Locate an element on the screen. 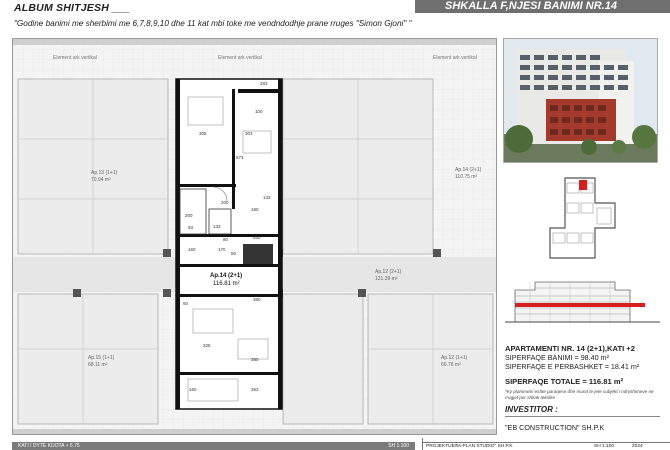 The width and height of the screenshot is (670, 450). footer-left-scale: SH 1:100 is located at coordinates (398, 446).